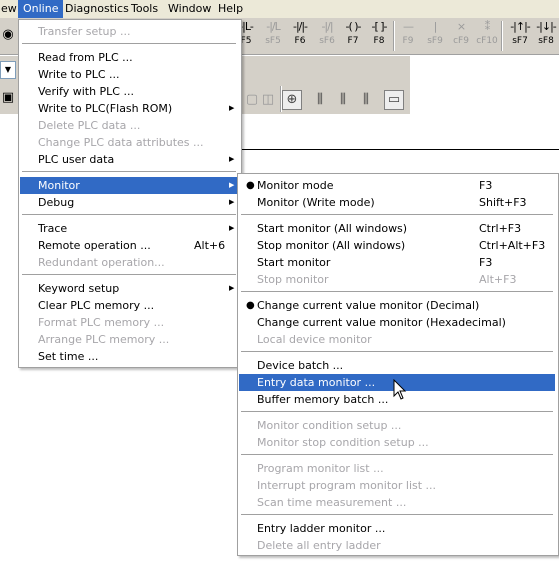 The height and width of the screenshot is (572, 559). I want to click on ladder-symbol-sf8-button: -|↓|- sF8, so click(546, 35).